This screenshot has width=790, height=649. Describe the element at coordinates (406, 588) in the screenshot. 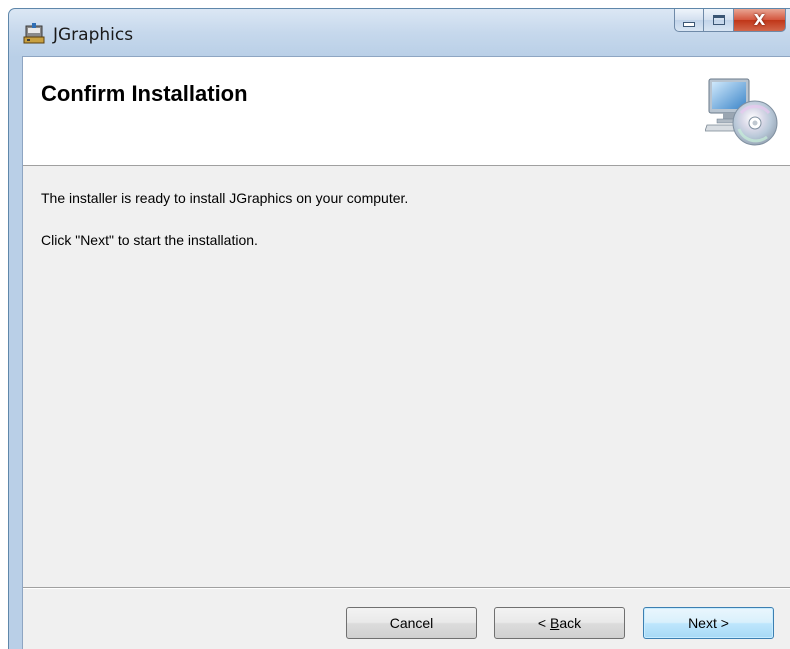

I see `footer-divider` at that location.